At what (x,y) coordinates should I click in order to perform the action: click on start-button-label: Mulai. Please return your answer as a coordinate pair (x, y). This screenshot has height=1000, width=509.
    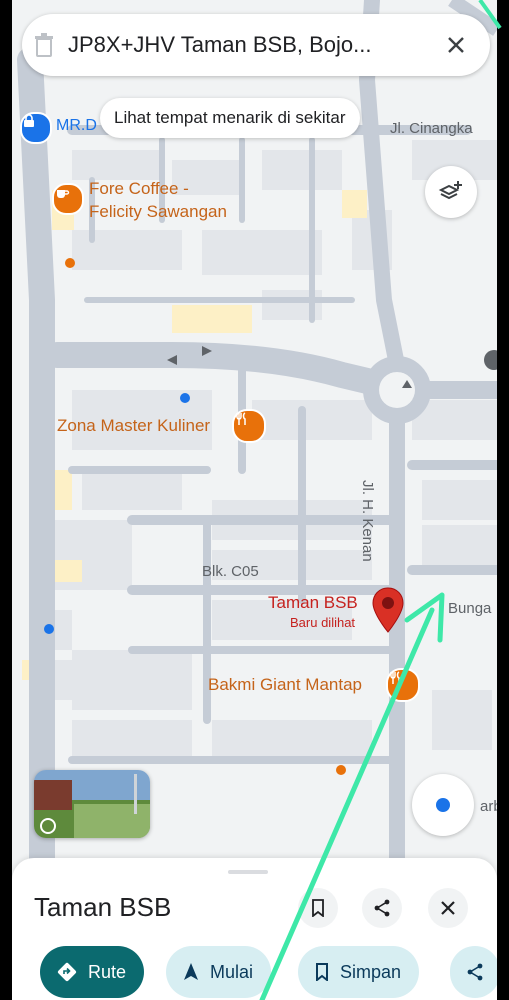
    Looking at the image, I should click on (232, 971).